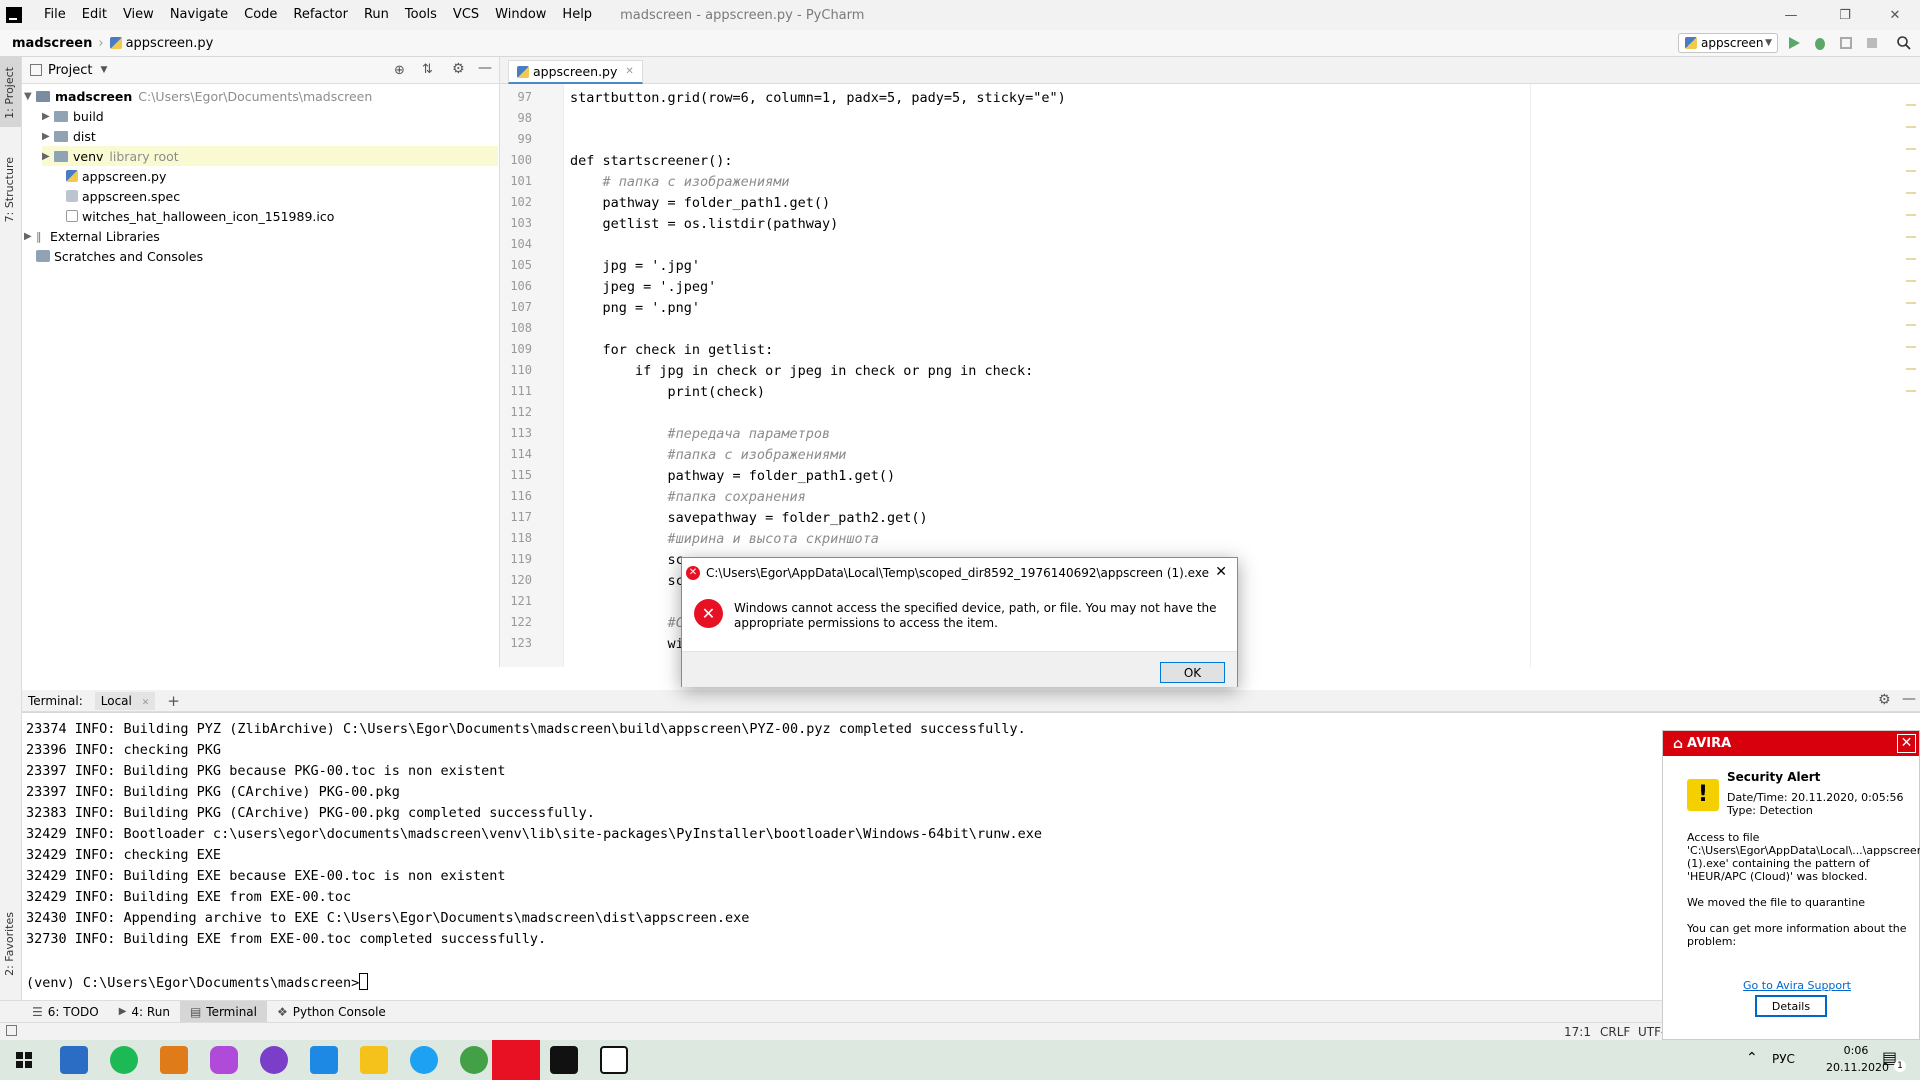 The width and height of the screenshot is (1920, 1080). What do you see at coordinates (125, 700) in the screenshot?
I see `terminal-tab-local: Local ✕` at bounding box center [125, 700].